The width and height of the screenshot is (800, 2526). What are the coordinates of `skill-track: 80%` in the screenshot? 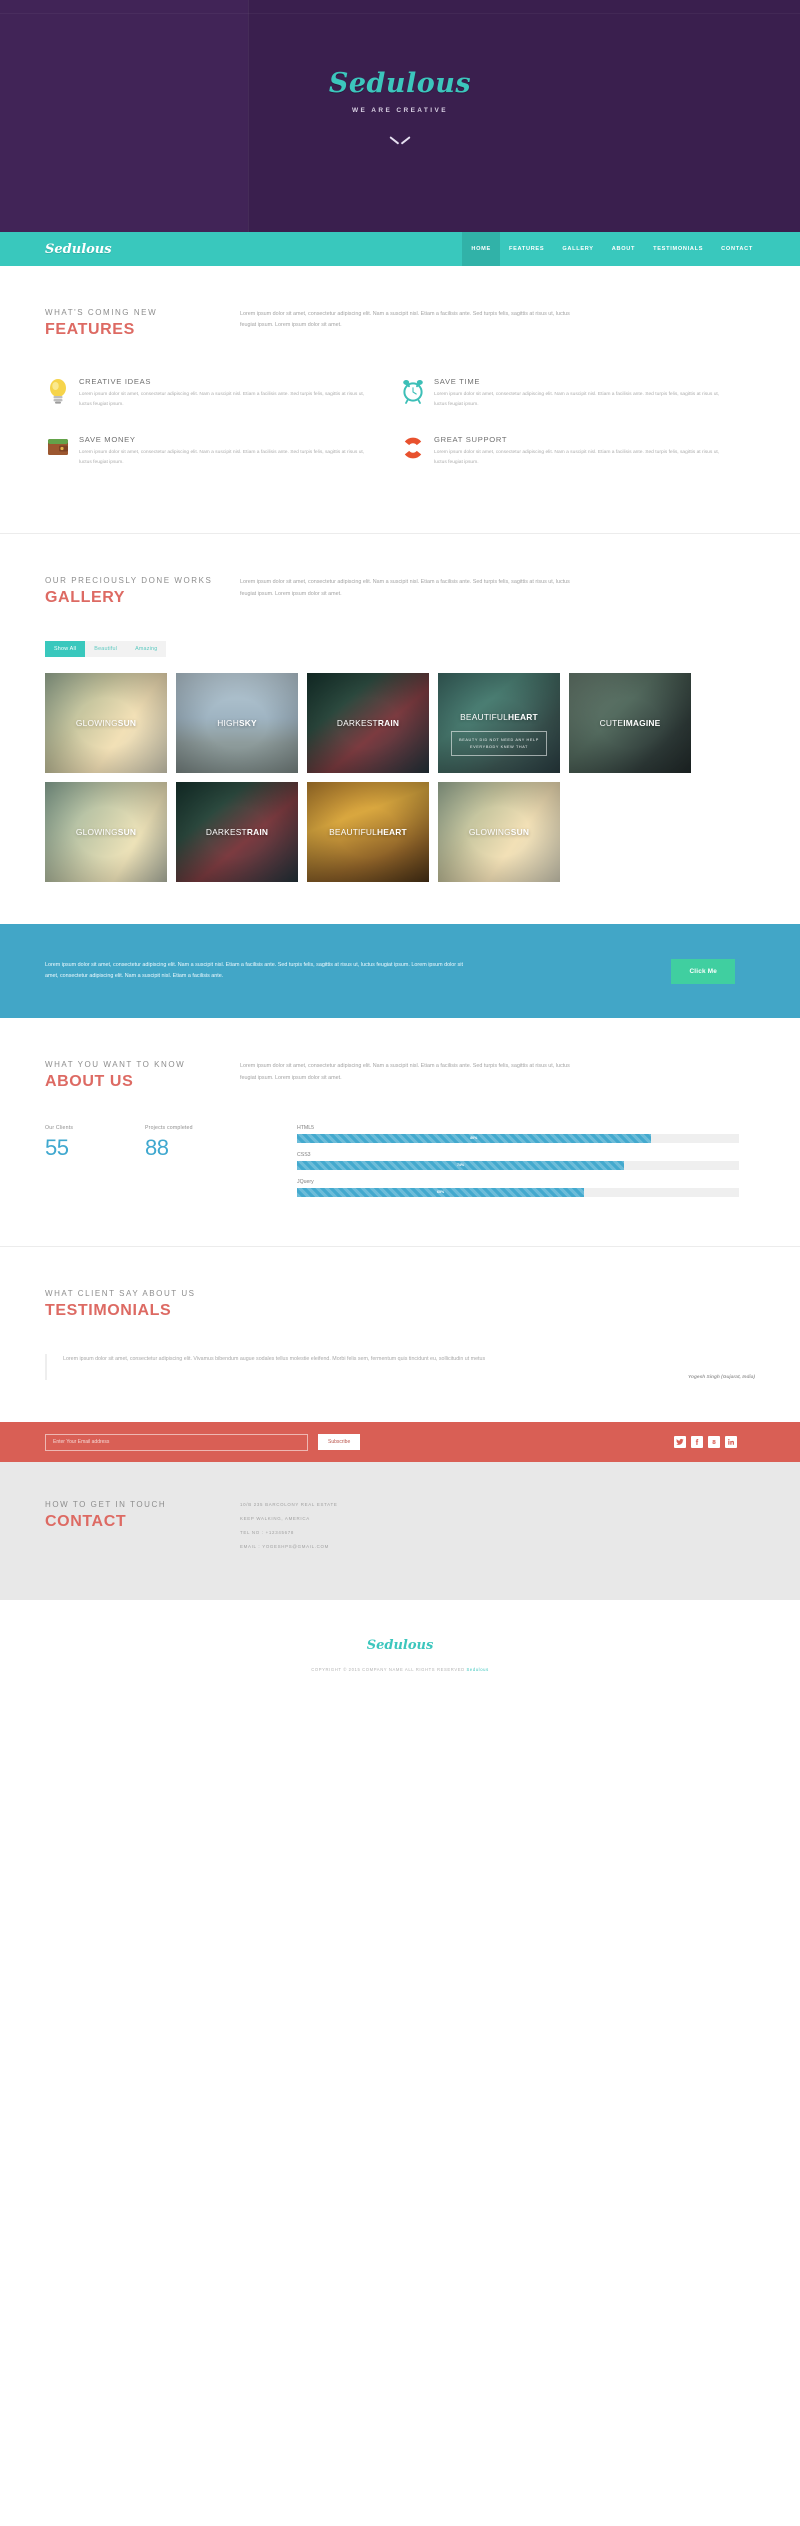 It's located at (518, 1139).